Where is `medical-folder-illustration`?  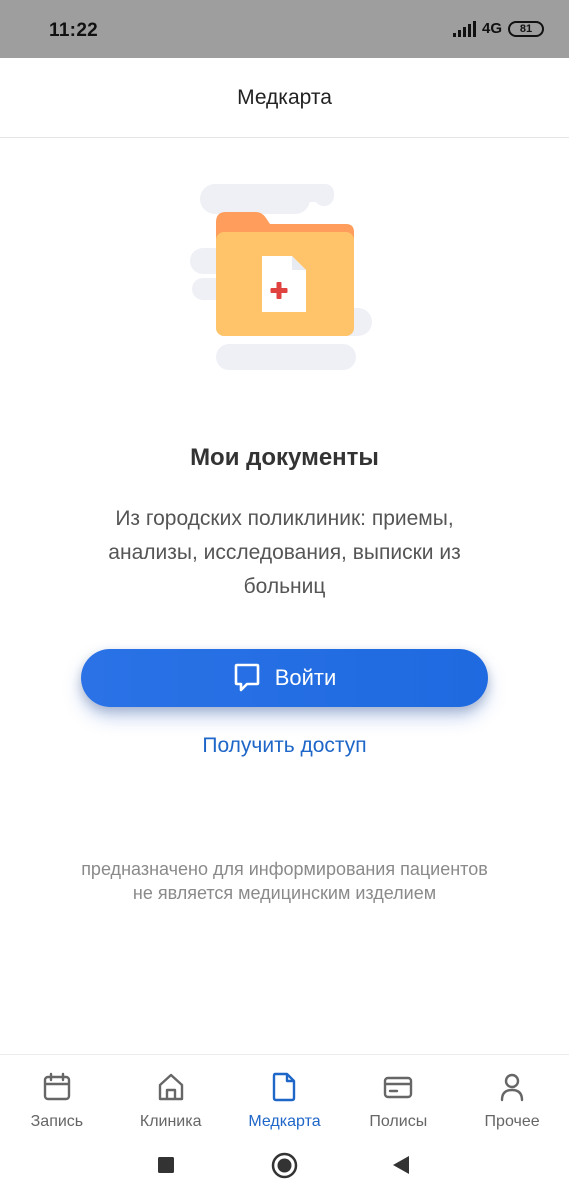 medical-folder-illustration is located at coordinates (281, 277).